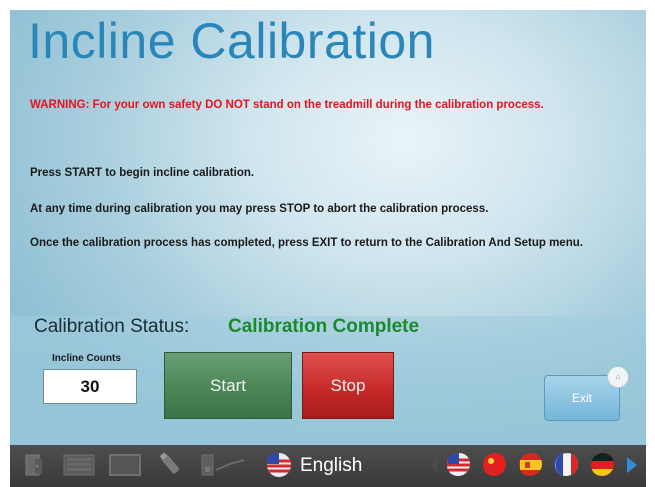 This screenshot has height=487, width=655. I want to click on page-title: Incline Calibration, so click(231, 41).